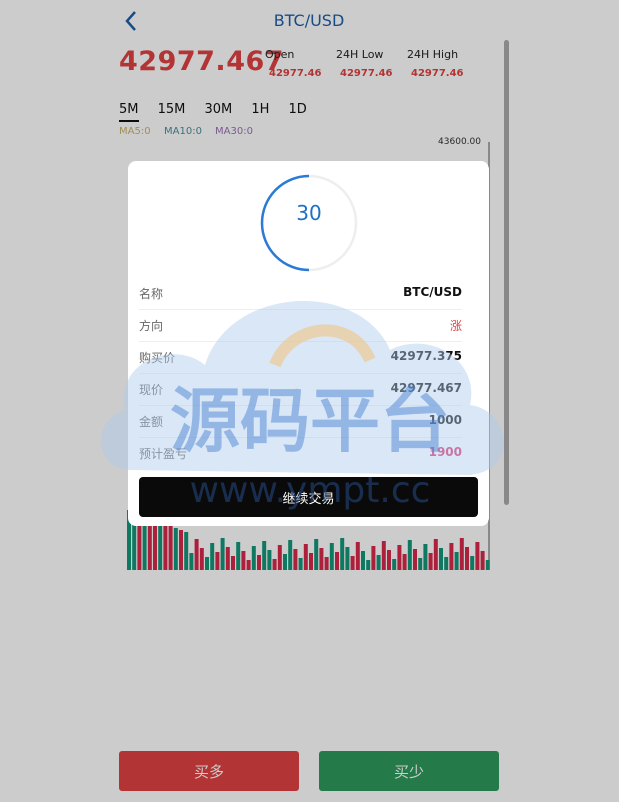 This screenshot has width=619, height=802. Describe the element at coordinates (300, 422) in the screenshot. I see `info-row-amount: 金额 1000` at that location.